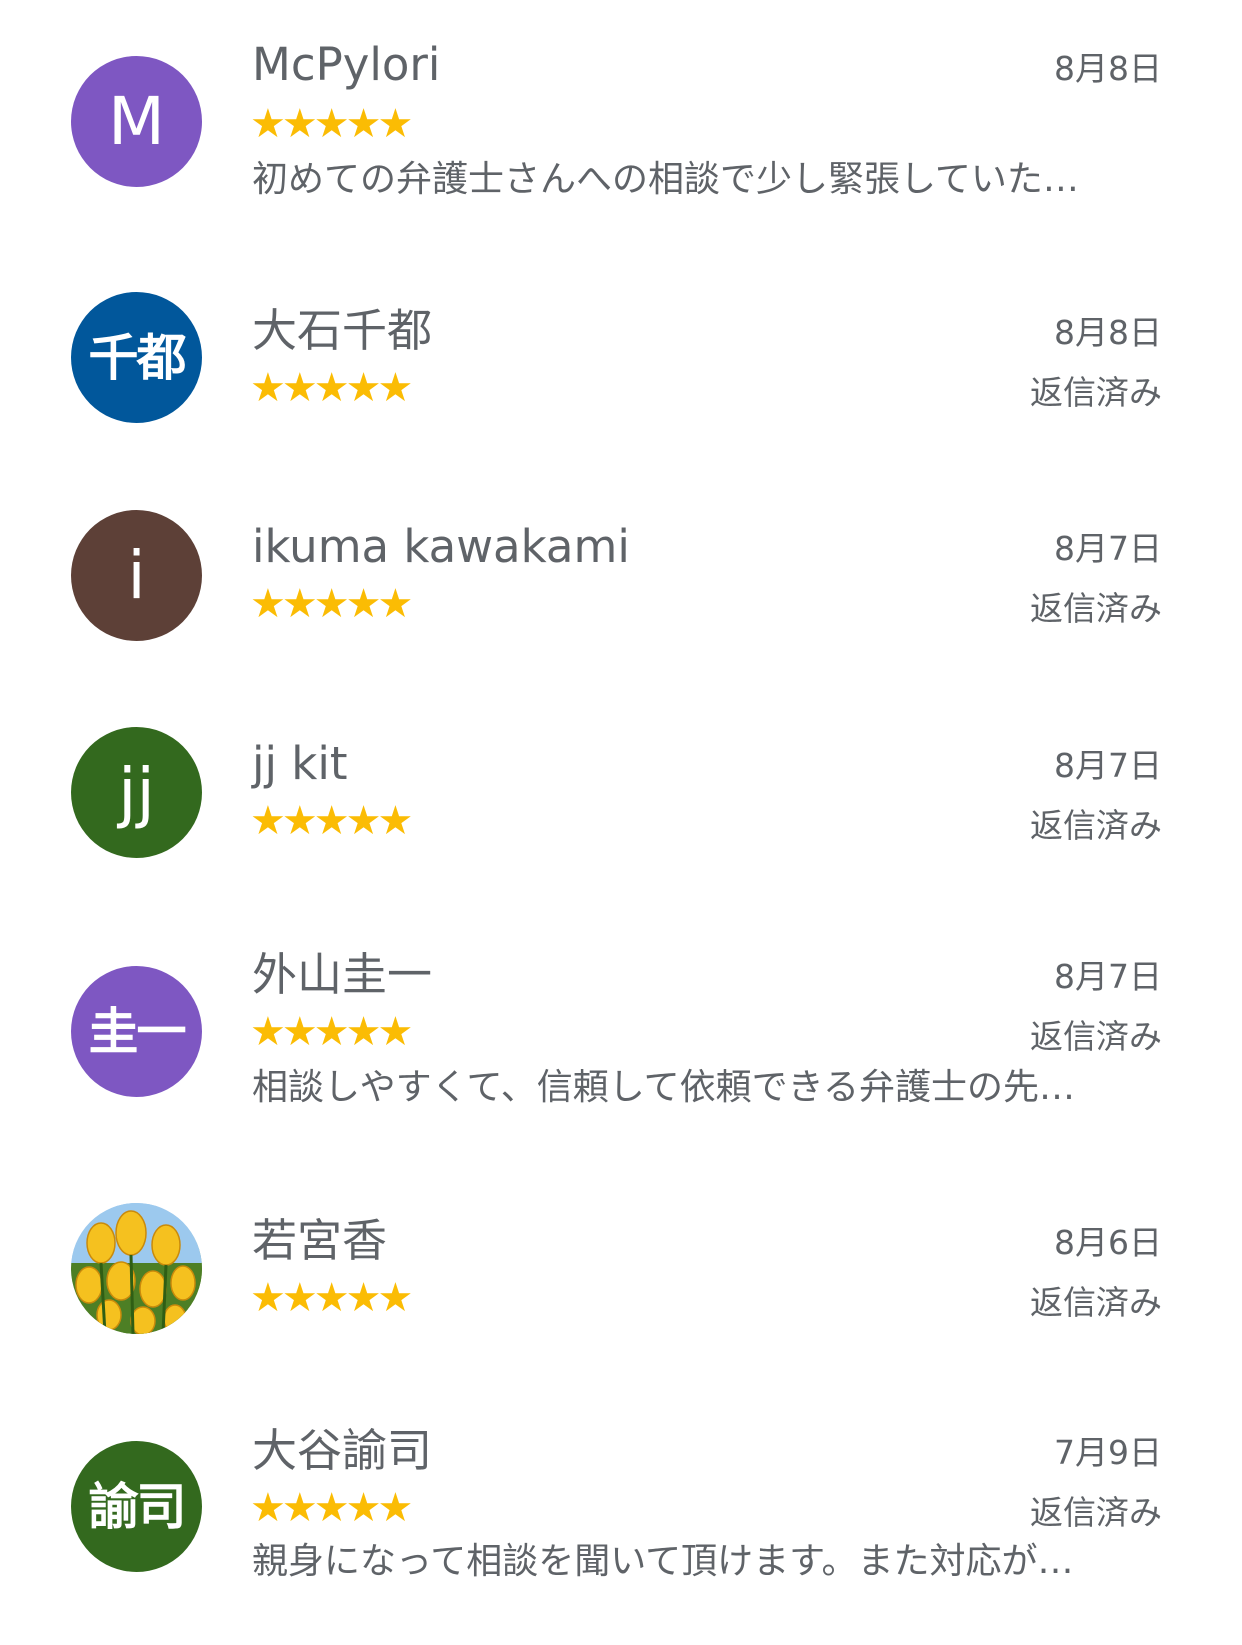 The width and height of the screenshot is (1242, 1645). What do you see at coordinates (346, 64) in the screenshot?
I see `reviewer-name: McPylori` at bounding box center [346, 64].